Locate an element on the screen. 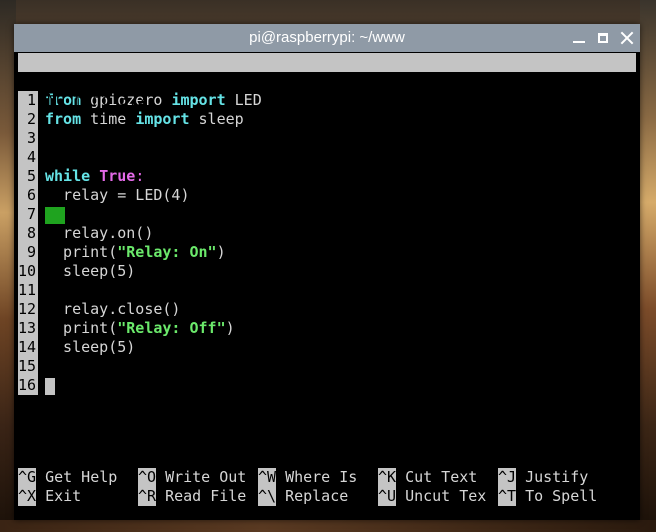 The width and height of the screenshot is (656, 532). shortcut-key: ^K is located at coordinates (387, 477).